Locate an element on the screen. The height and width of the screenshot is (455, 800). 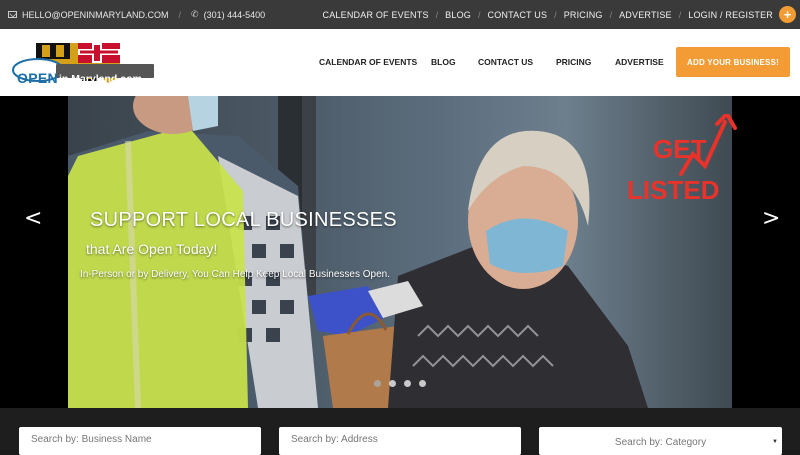
email-text: HELLO@OPENINMARYLAND.COM is located at coordinates (95, 14).